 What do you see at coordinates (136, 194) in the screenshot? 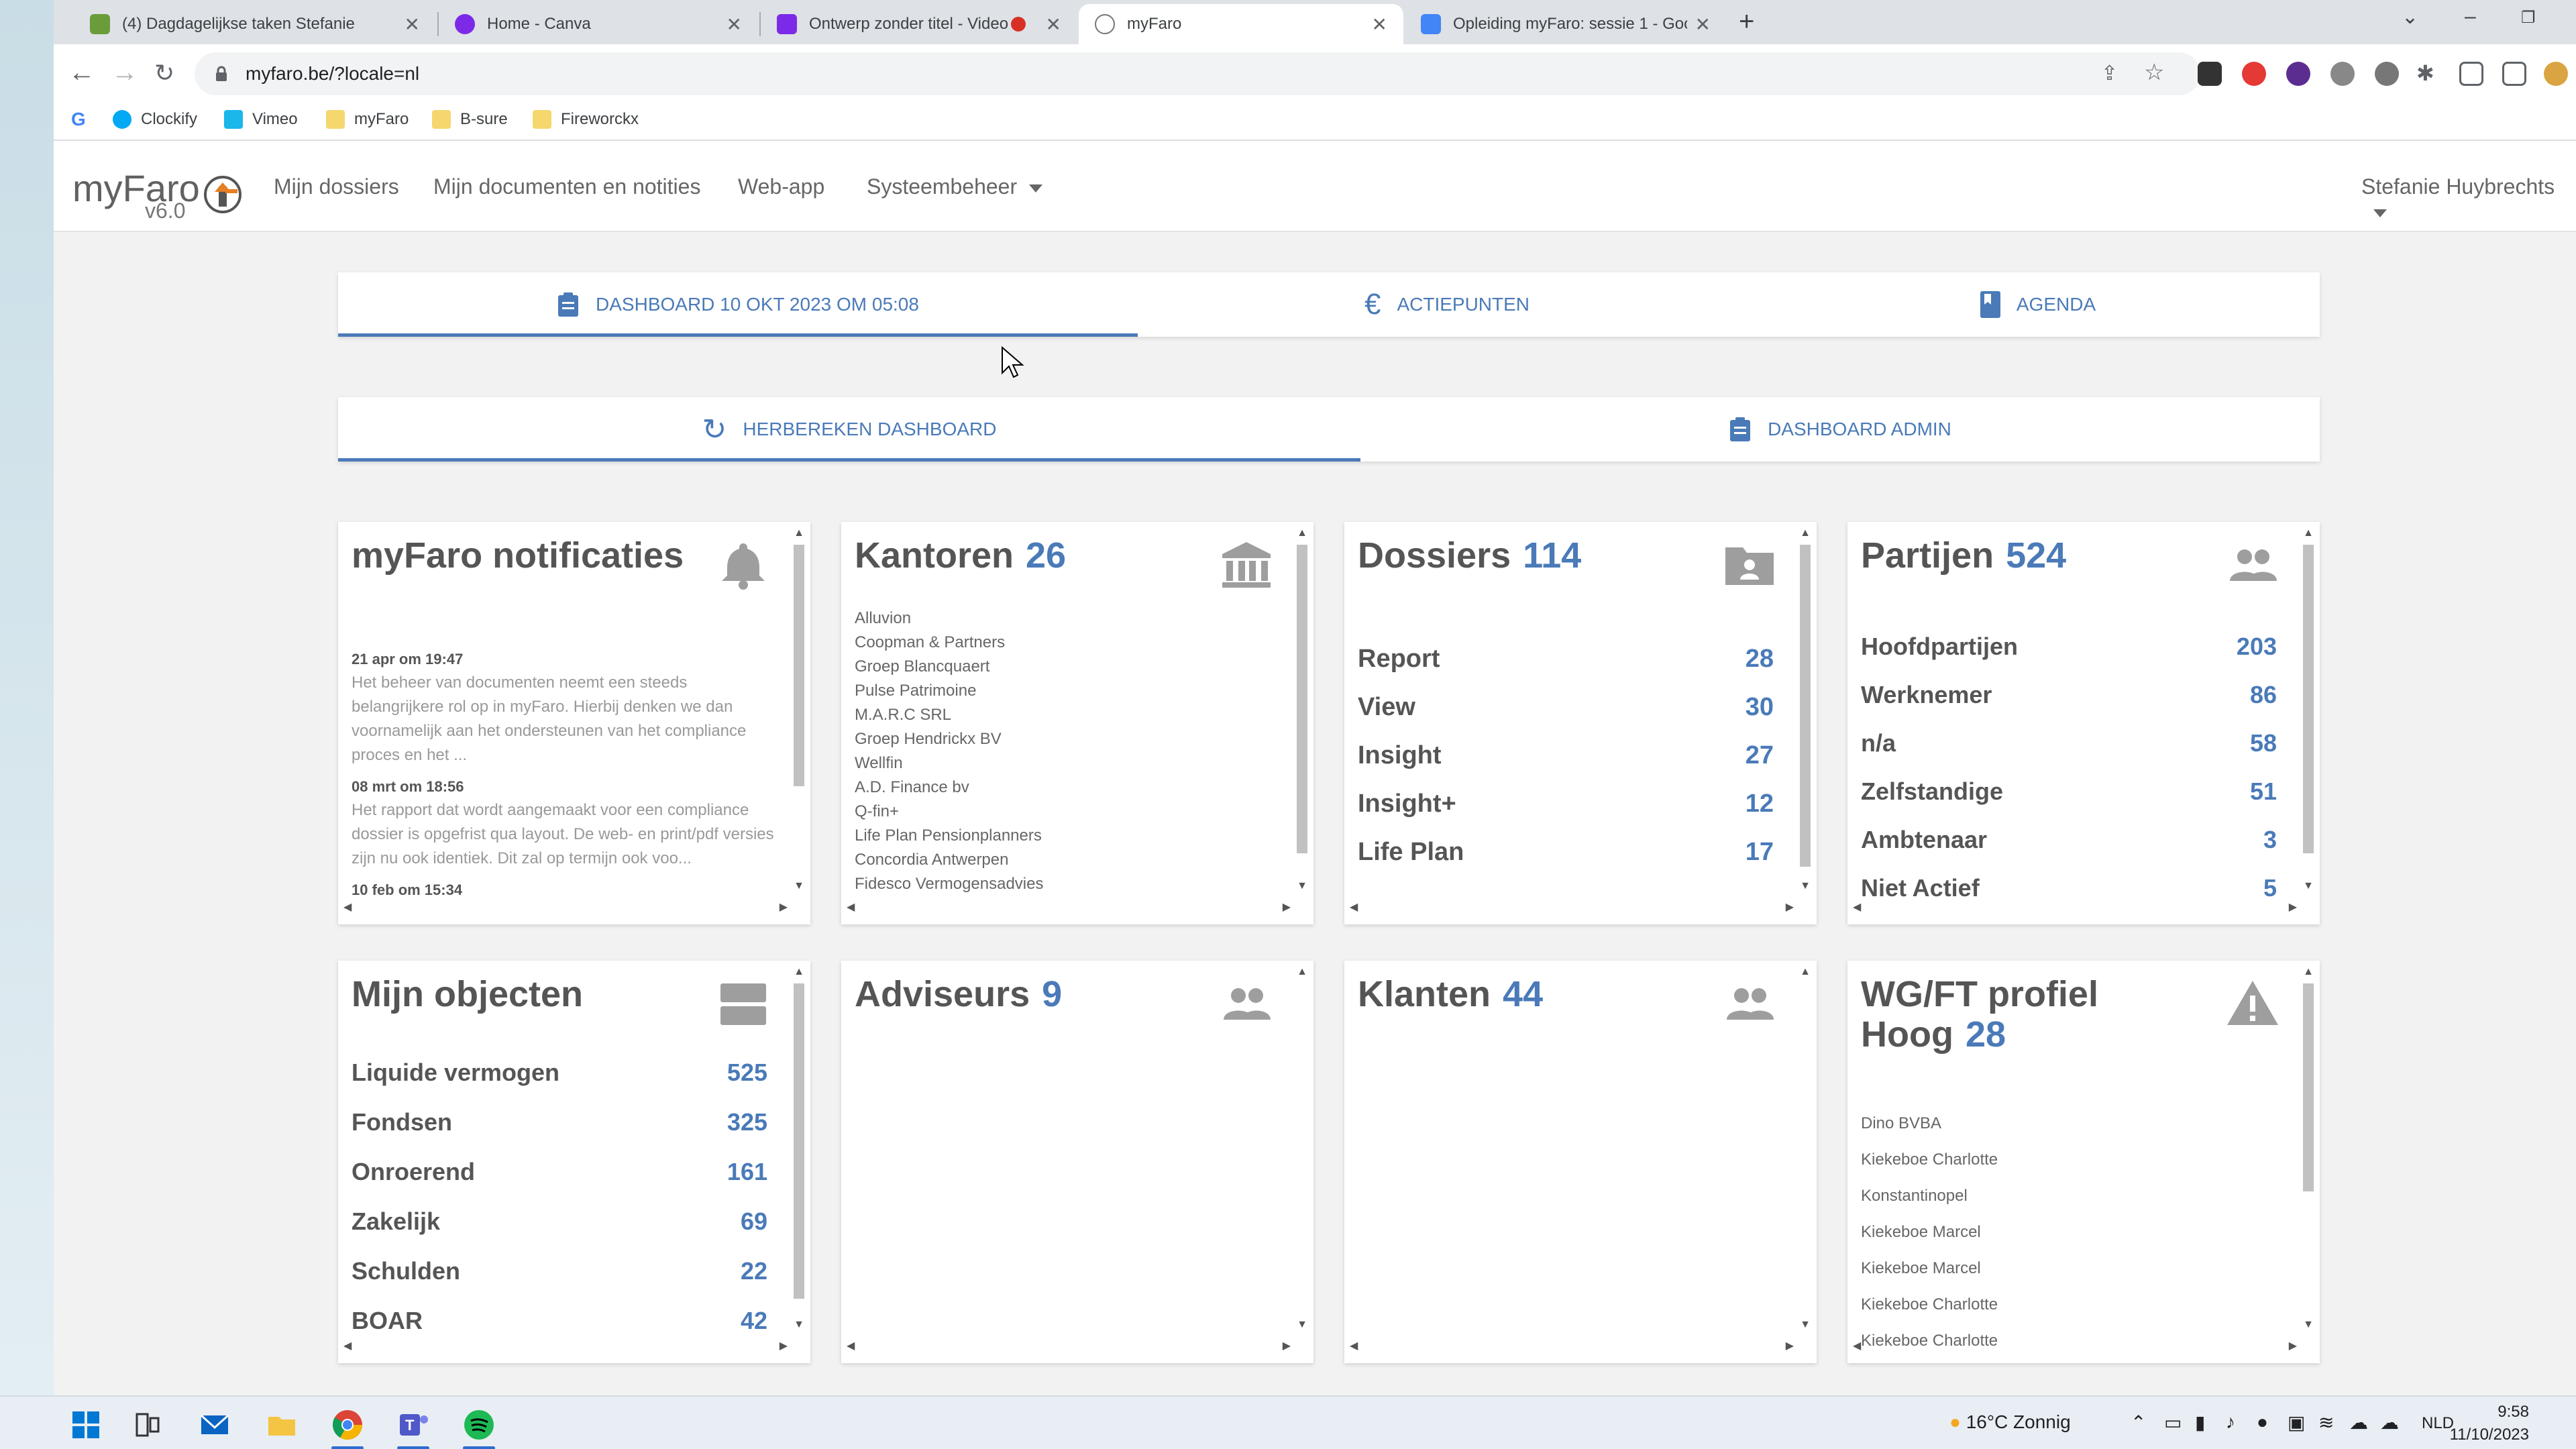
I see `myfaro-logo: myFaro v6.0` at bounding box center [136, 194].